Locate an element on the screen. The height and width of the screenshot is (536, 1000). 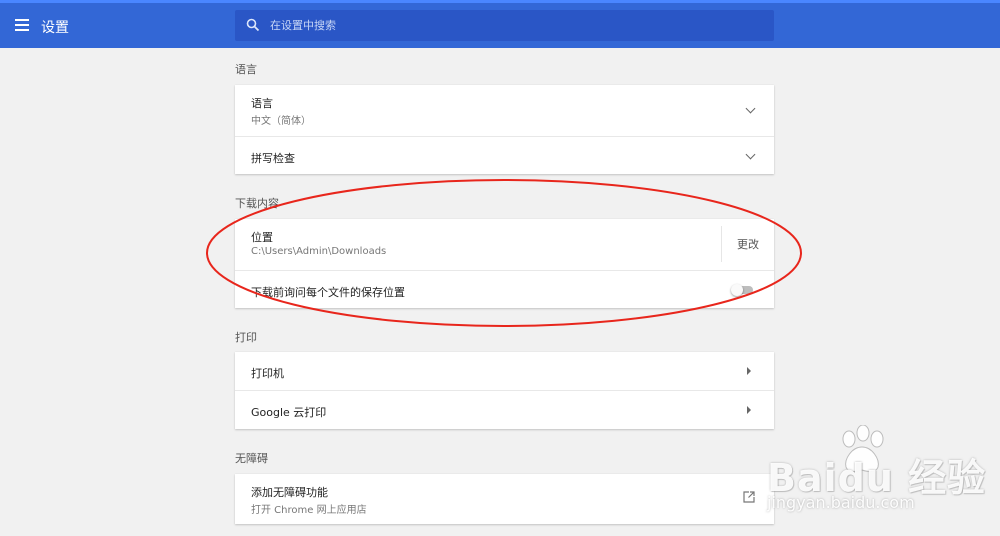
change-location-button: 更改 is located at coordinates (748, 244).